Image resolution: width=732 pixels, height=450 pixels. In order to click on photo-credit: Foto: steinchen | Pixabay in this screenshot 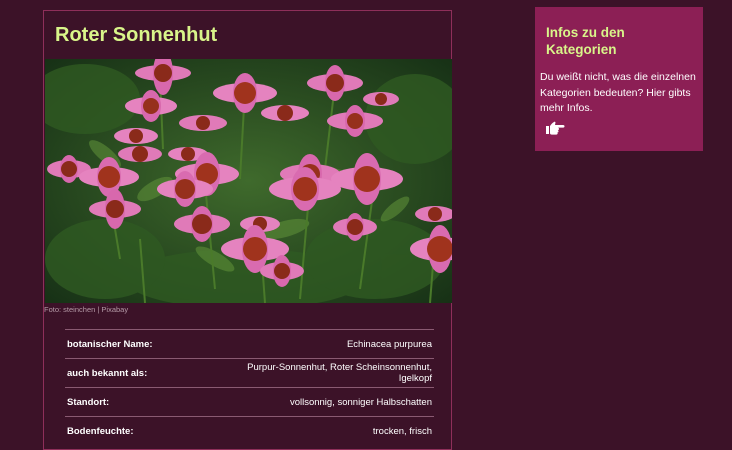, I will do `click(86, 309)`.